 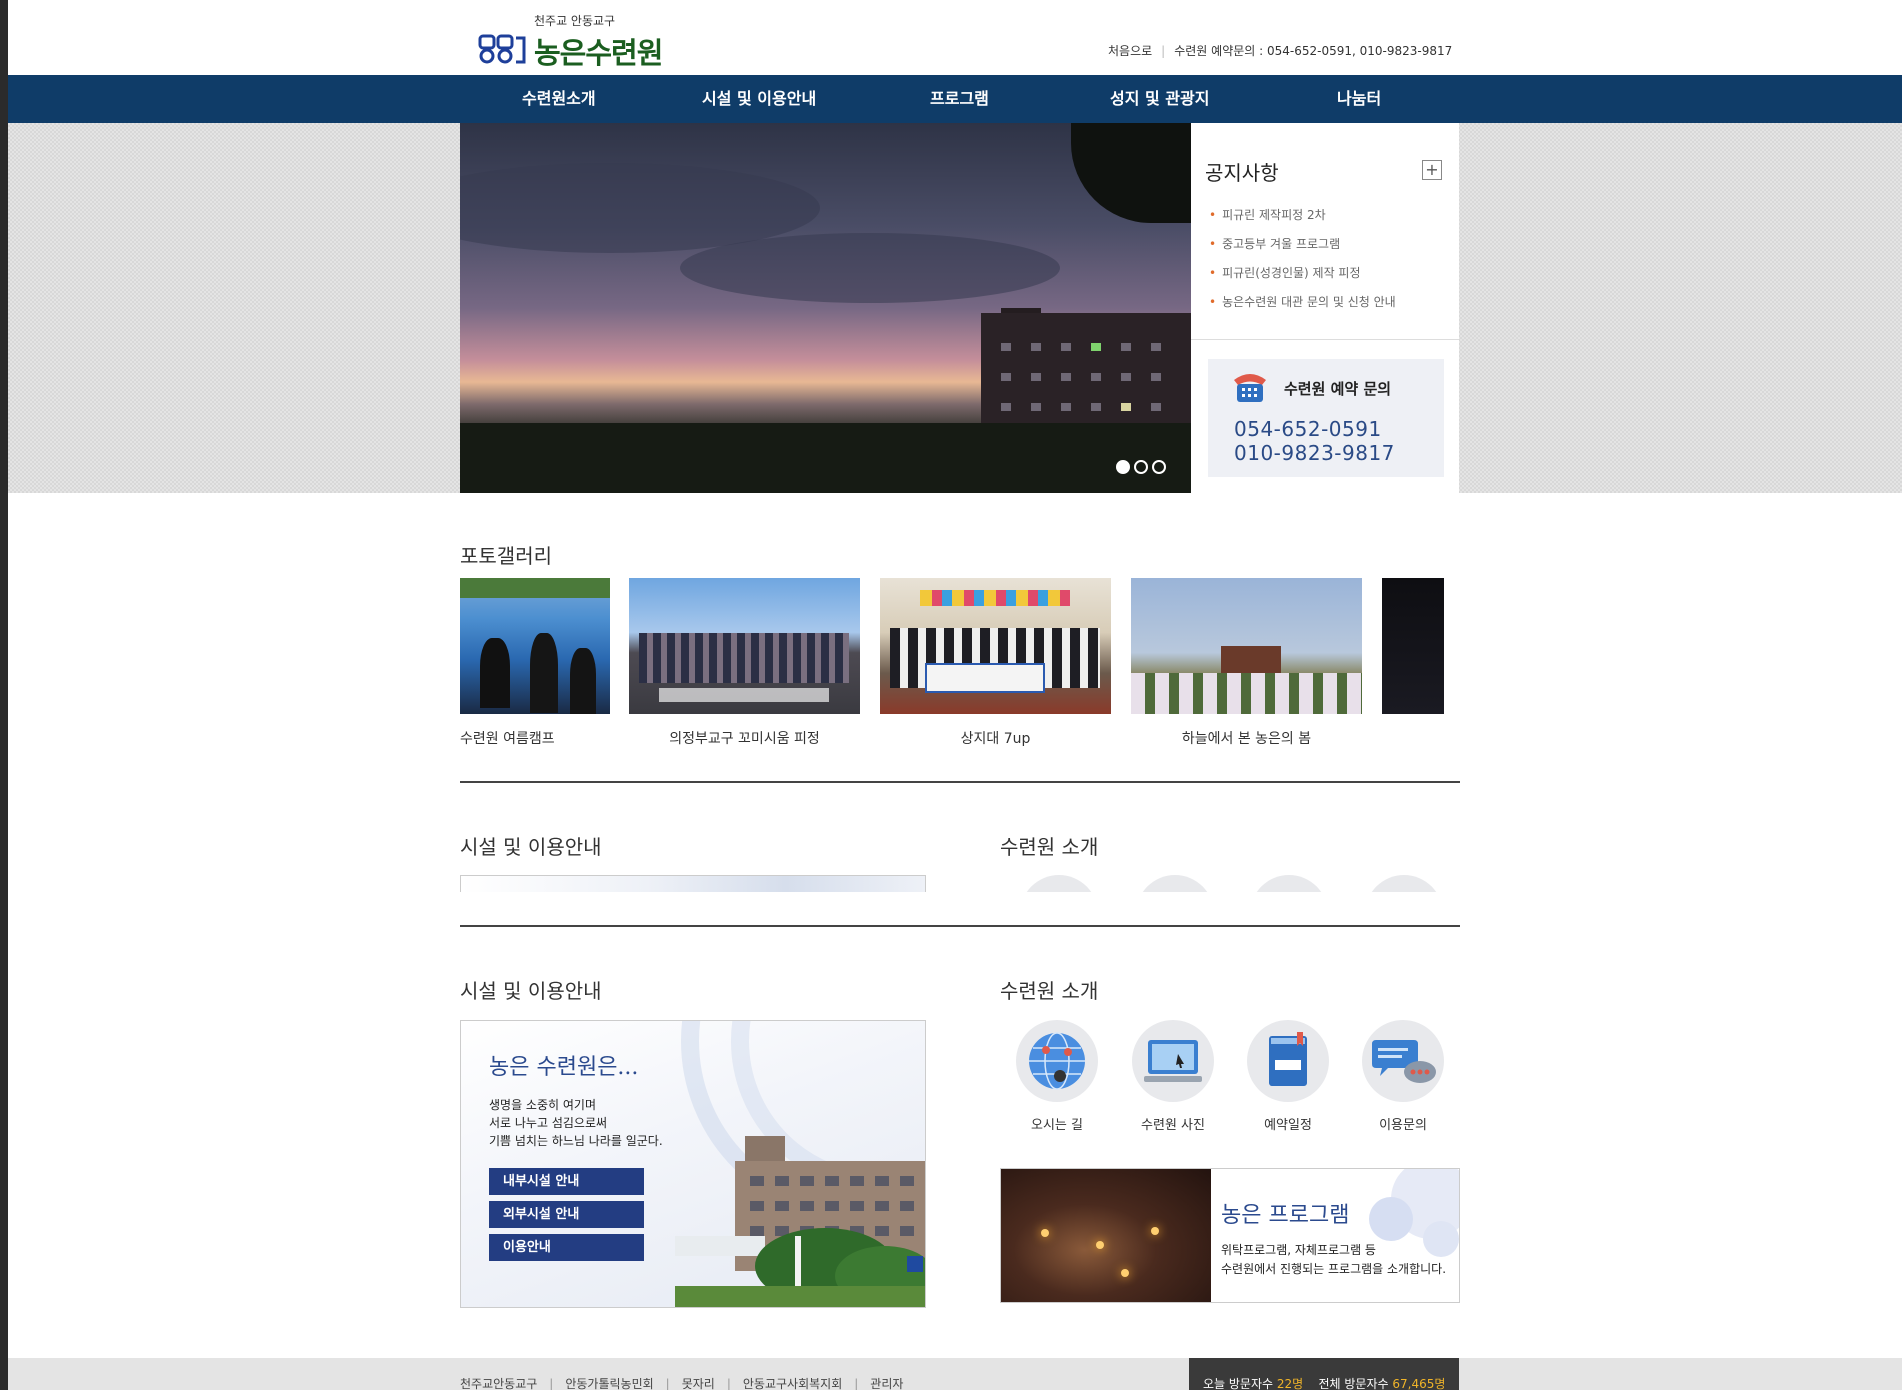 I want to click on logo-mark-icon, so click(x=502, y=49).